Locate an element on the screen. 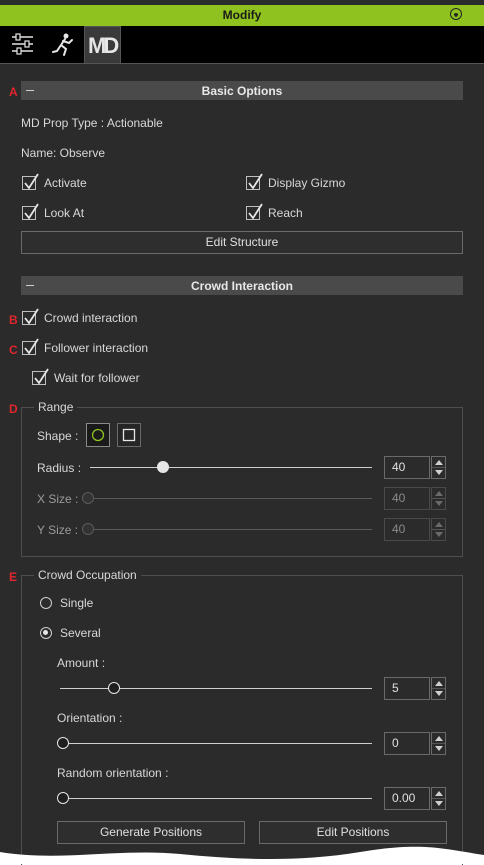 Image resolution: width=484 pixels, height=865 pixels. tab-motion is located at coordinates (62, 44).